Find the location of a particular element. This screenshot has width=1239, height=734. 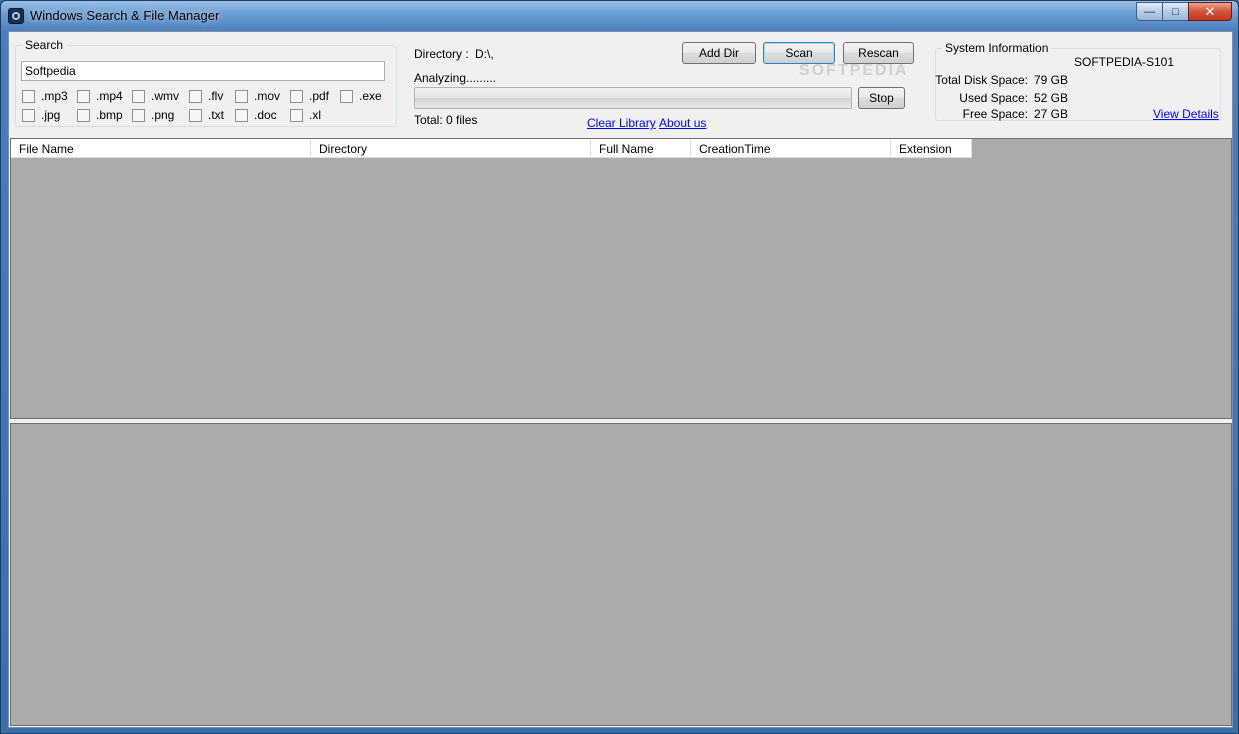

filter-label: .xl is located at coordinates (315, 115).